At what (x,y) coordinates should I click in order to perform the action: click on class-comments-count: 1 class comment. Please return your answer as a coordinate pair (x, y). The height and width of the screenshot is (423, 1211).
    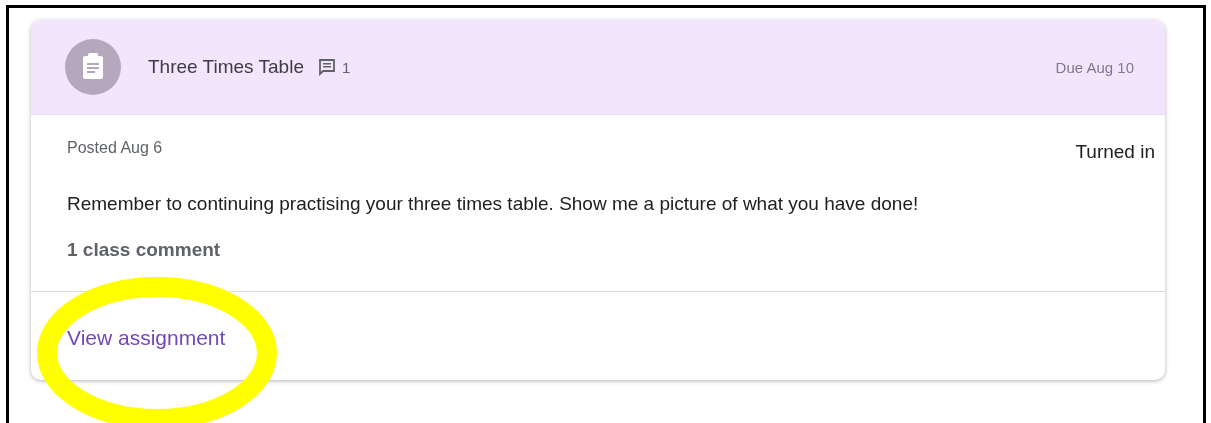
    Looking at the image, I should click on (611, 250).